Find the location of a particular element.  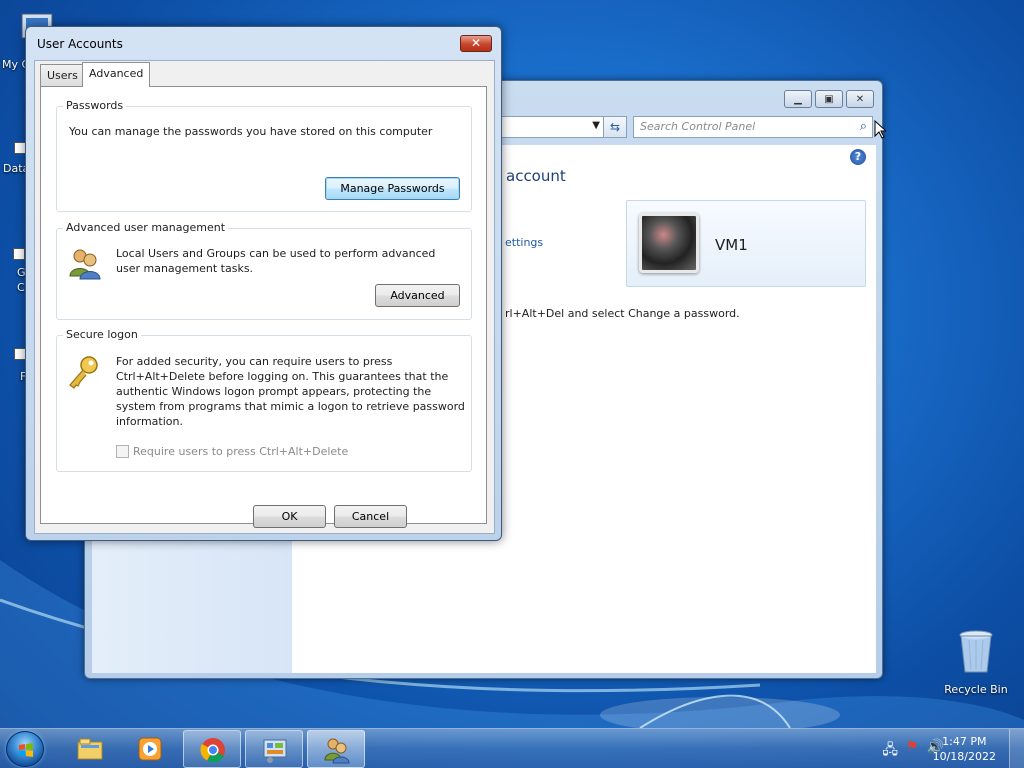

desktop-icon-c: C is located at coordinates (21, 287).